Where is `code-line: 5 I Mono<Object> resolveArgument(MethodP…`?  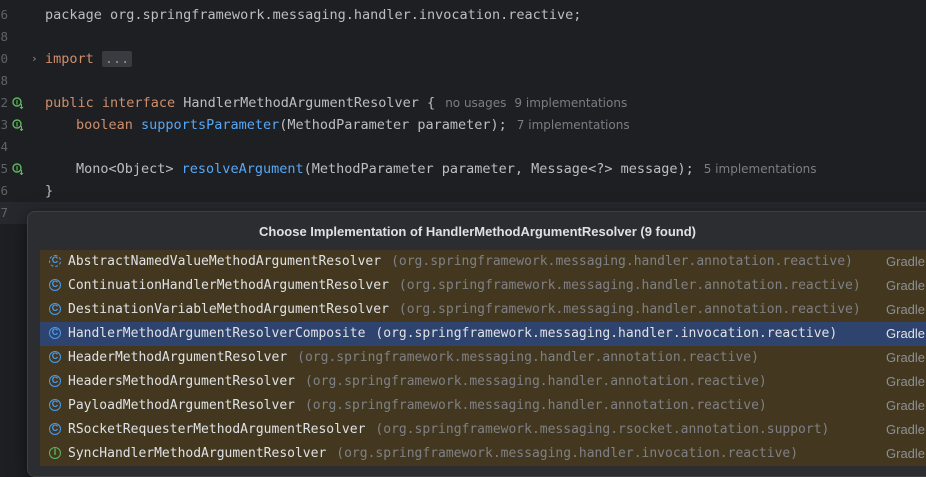 code-line: 5 I Mono<Object> resolveArgument(MethodP… is located at coordinates (463, 169).